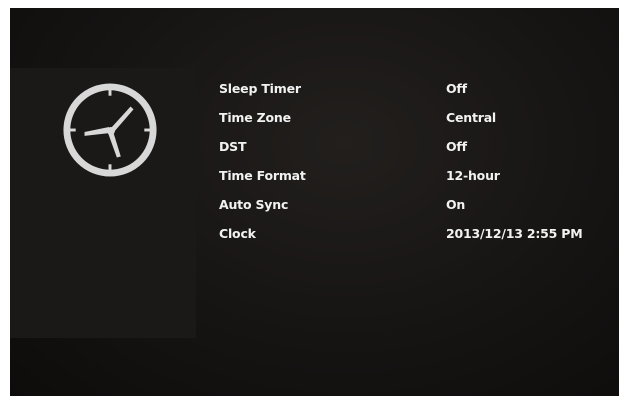 The image size is (626, 404). Describe the element at coordinates (419, 95) in the screenshot. I see `setting-row-sleep-timer: Sleep Timer Off` at that location.